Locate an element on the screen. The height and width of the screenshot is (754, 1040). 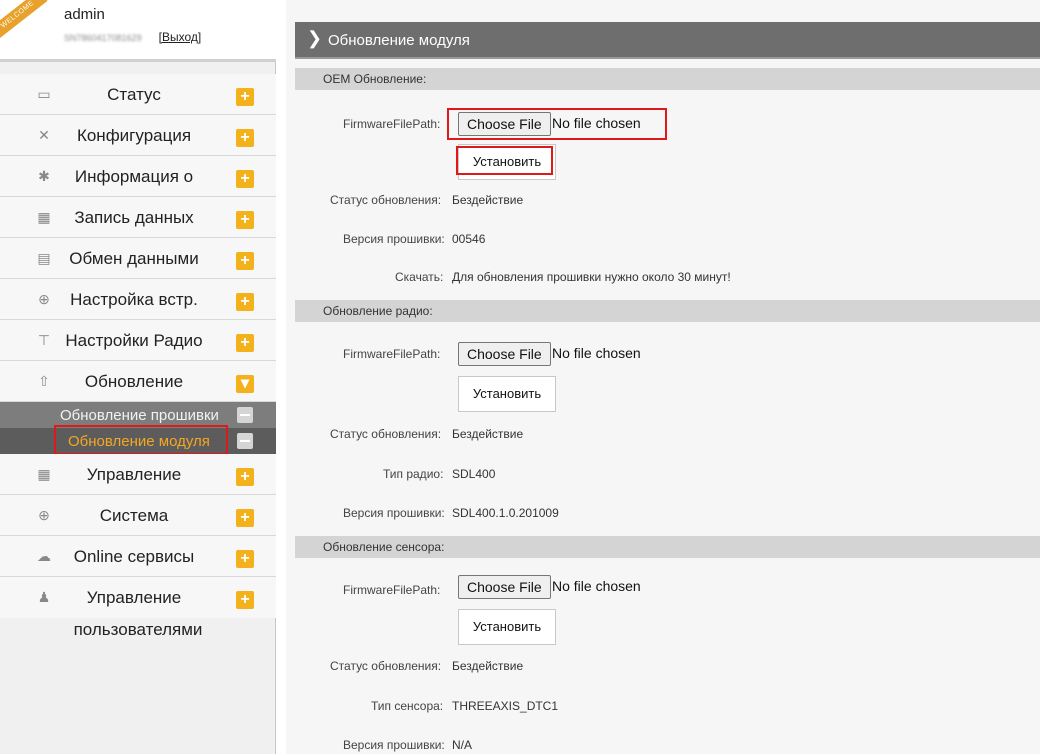
sidebar-item-status: ▭ Статус + is located at coordinates (138, 94).